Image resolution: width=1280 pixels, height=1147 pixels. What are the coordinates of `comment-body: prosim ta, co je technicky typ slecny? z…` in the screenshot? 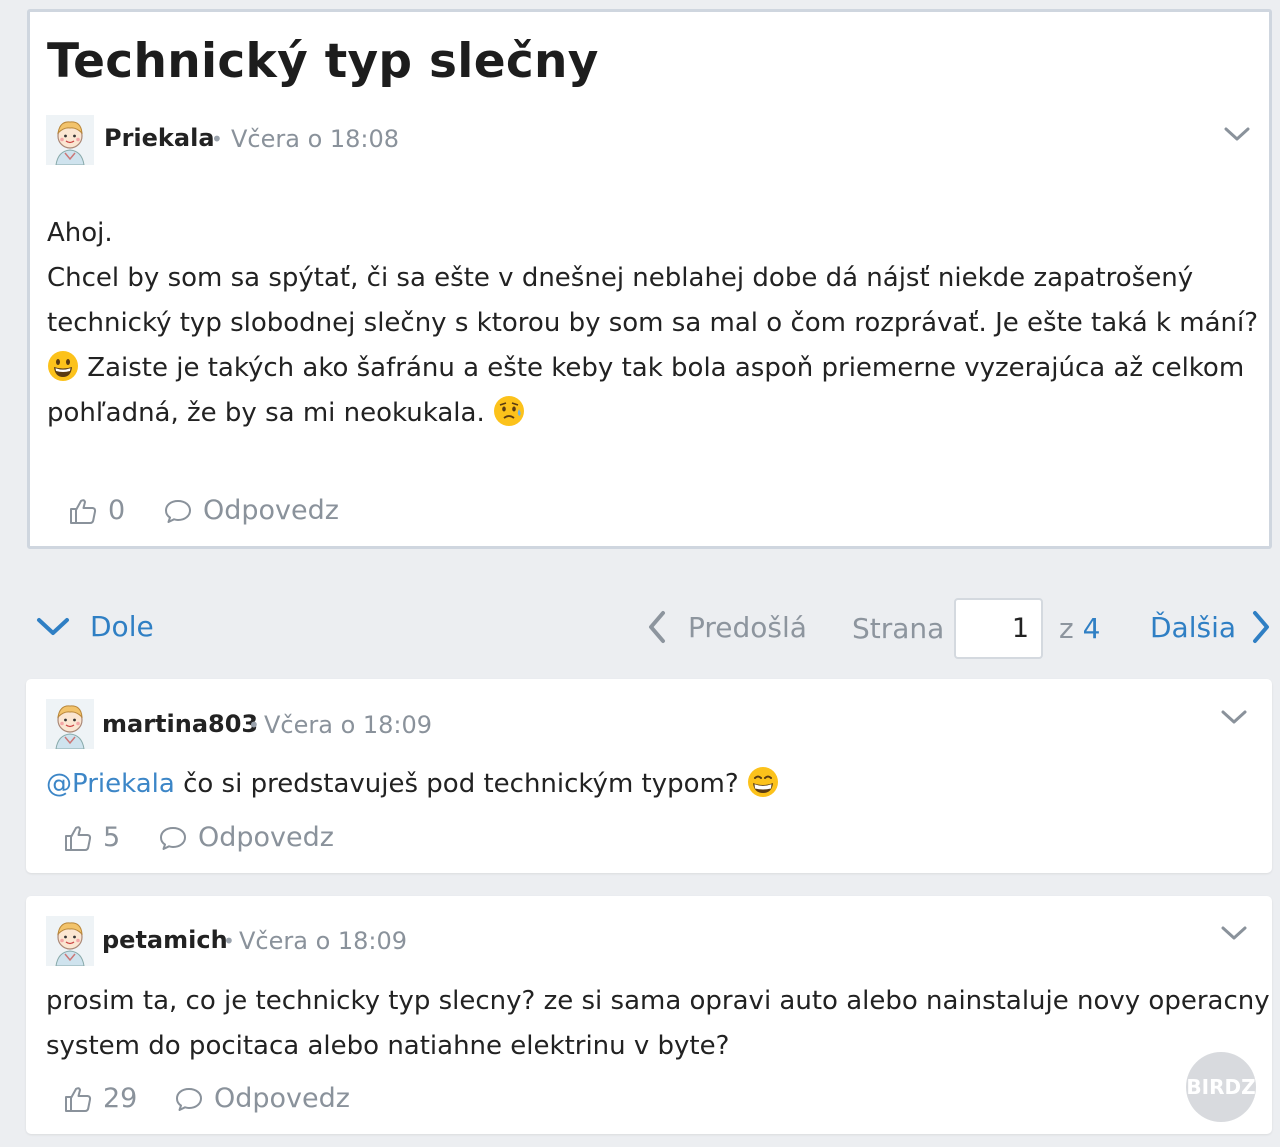 It's located at (658, 1024).